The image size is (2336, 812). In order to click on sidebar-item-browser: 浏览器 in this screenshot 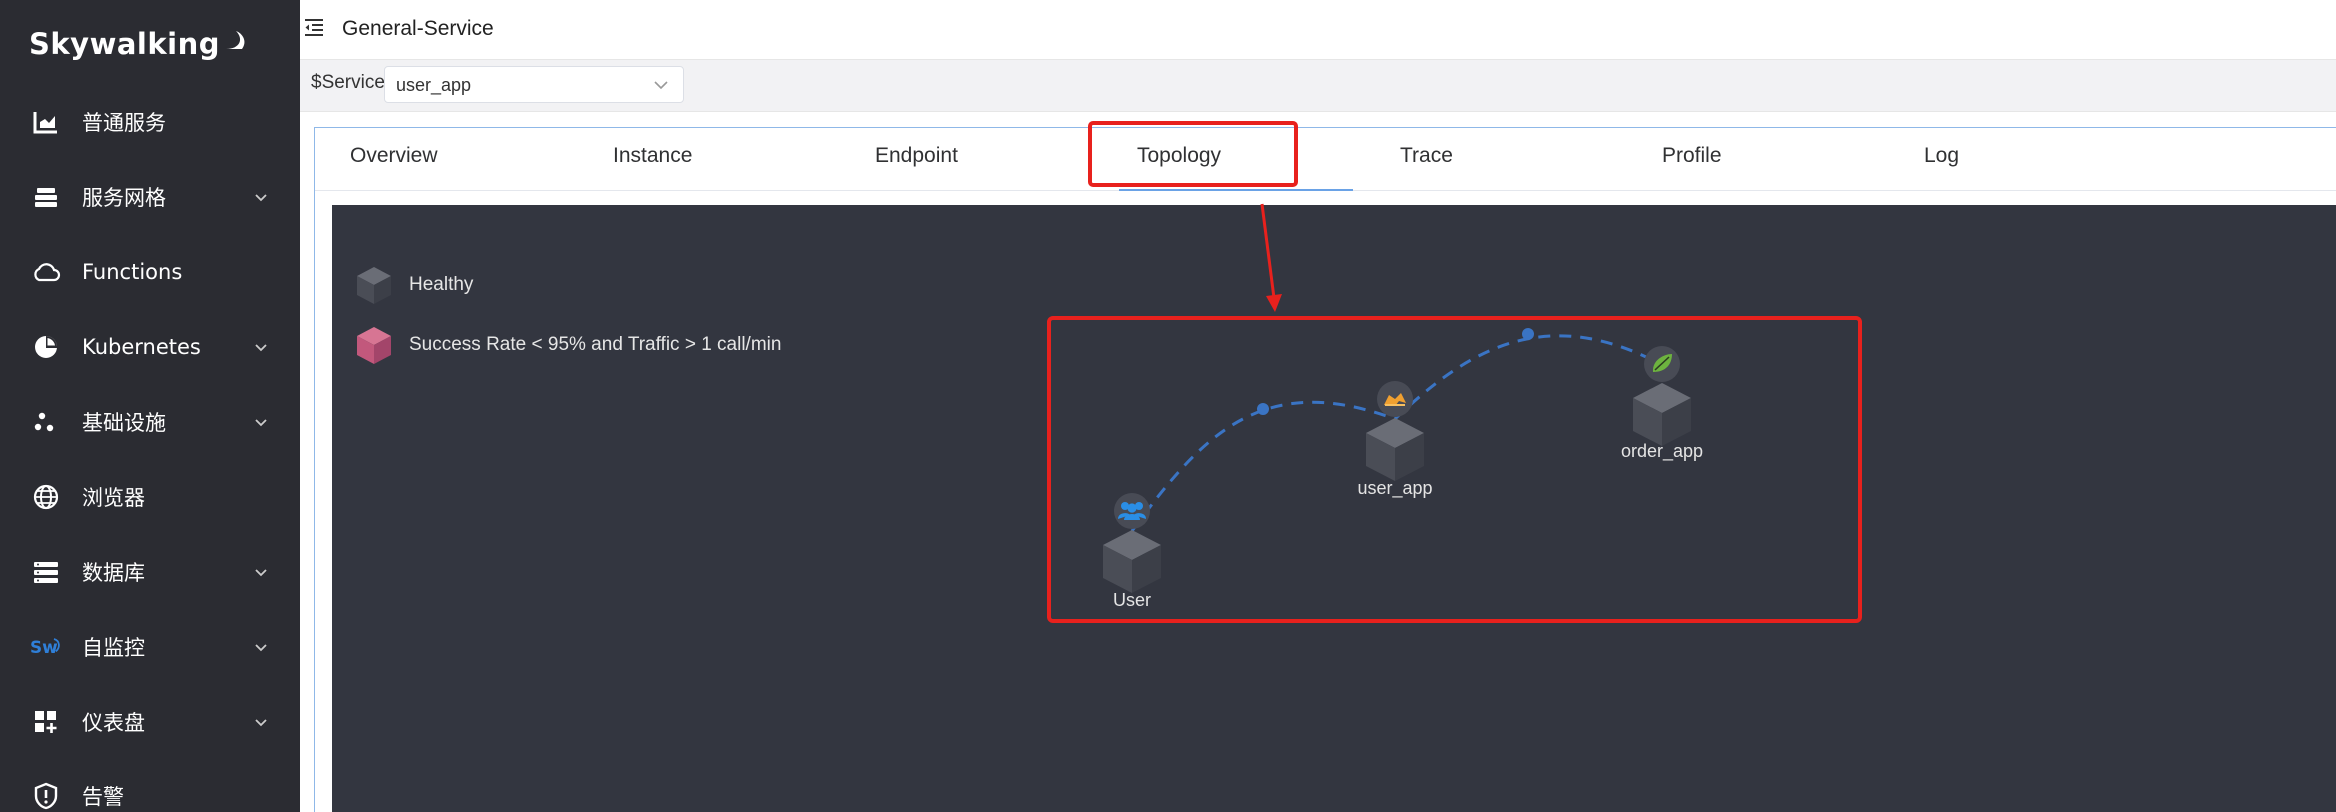, I will do `click(150, 496)`.